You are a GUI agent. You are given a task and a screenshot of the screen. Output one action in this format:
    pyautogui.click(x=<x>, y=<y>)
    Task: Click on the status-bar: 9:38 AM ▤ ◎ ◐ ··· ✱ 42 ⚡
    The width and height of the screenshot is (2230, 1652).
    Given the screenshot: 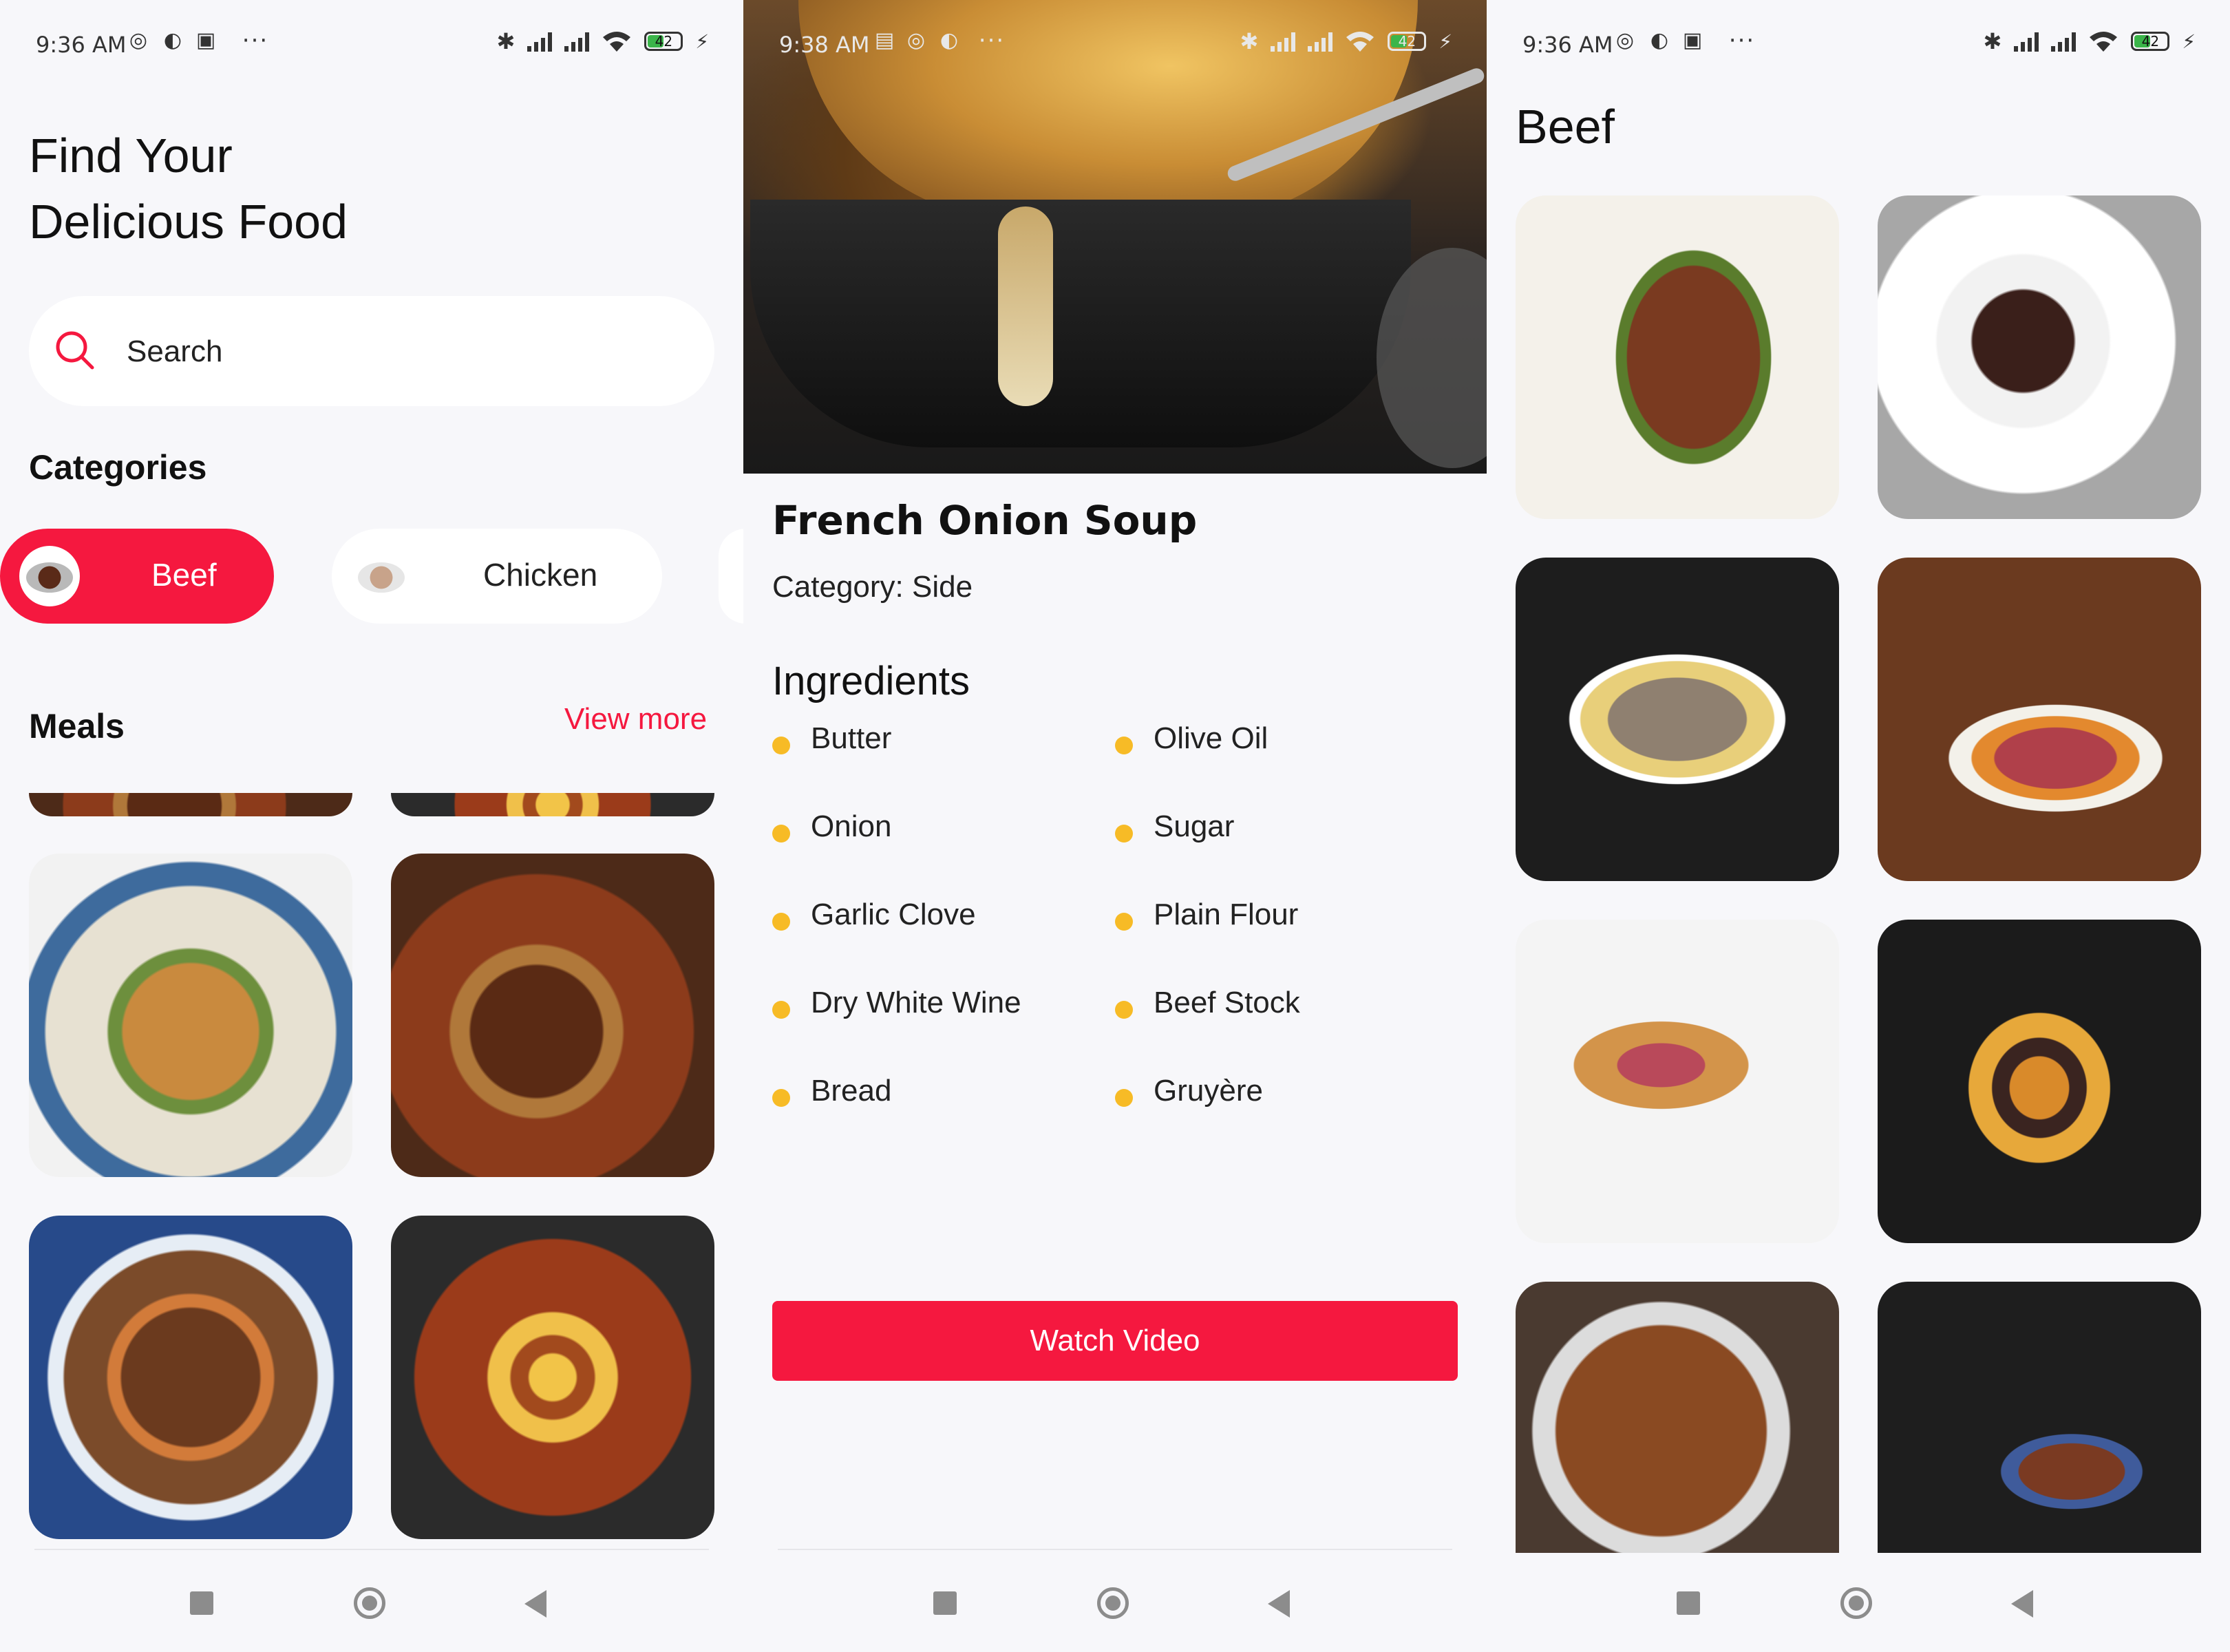 What is the action you would take?
    pyautogui.click(x=1115, y=45)
    